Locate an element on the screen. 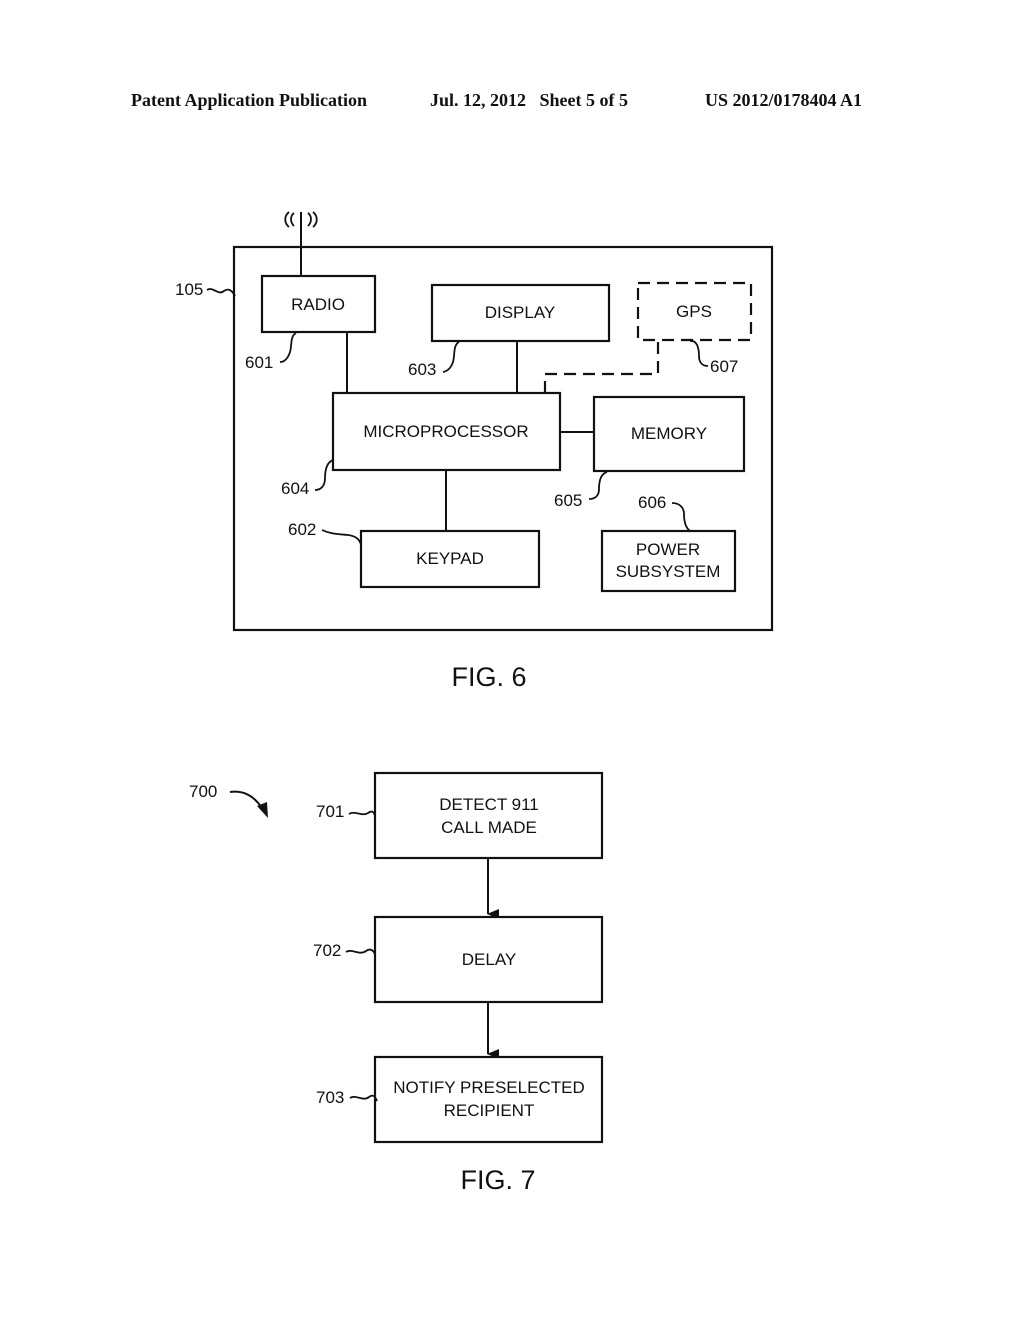 The image size is (1024, 1320). keypad-block: KEYPAD is located at coordinates (450, 559).